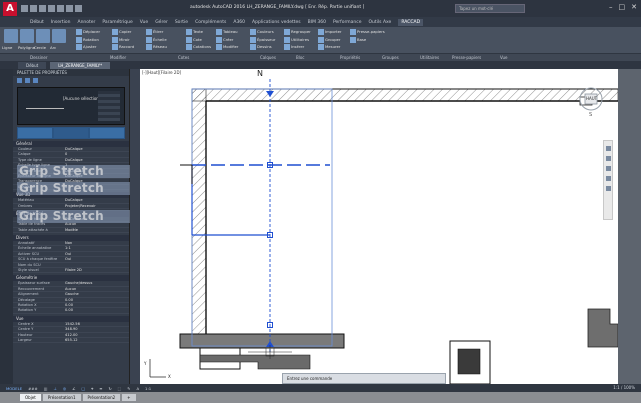 The height and width of the screenshot is (403, 641). I want to click on menu-tab: Performance, so click(347, 22).